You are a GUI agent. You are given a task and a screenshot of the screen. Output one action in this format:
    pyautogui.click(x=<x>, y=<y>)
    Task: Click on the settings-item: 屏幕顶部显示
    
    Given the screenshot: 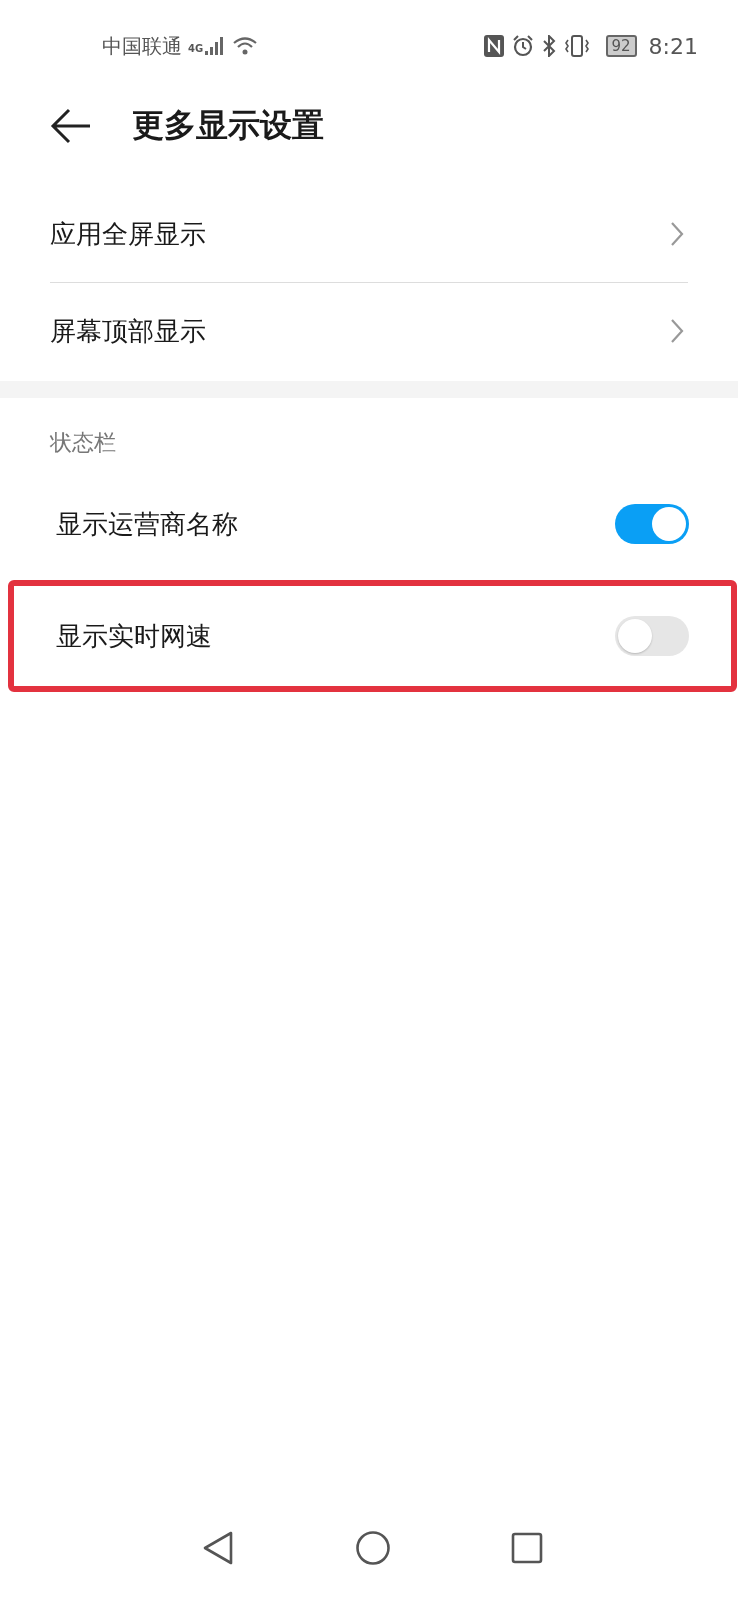 What is the action you would take?
    pyautogui.click(x=369, y=331)
    